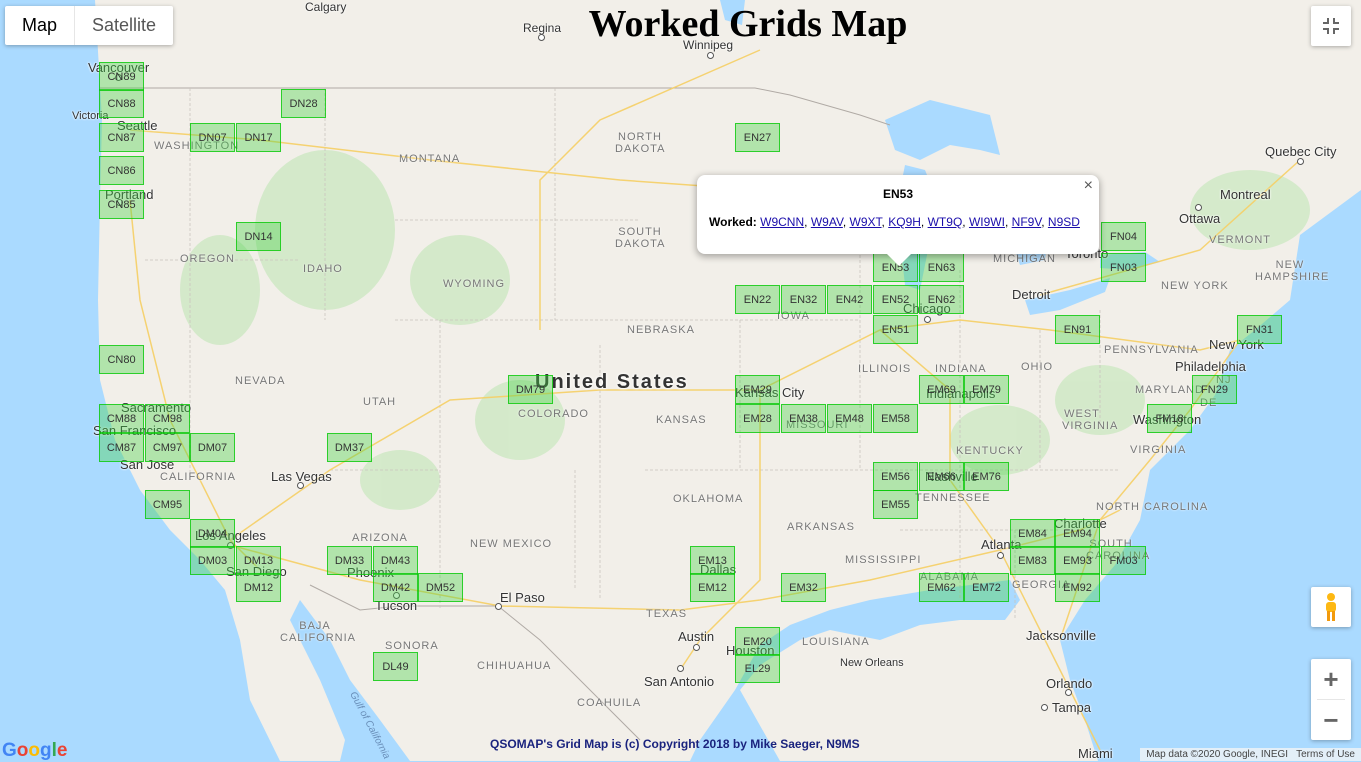  I want to click on grid-square-cm87: CM87, so click(121, 447).